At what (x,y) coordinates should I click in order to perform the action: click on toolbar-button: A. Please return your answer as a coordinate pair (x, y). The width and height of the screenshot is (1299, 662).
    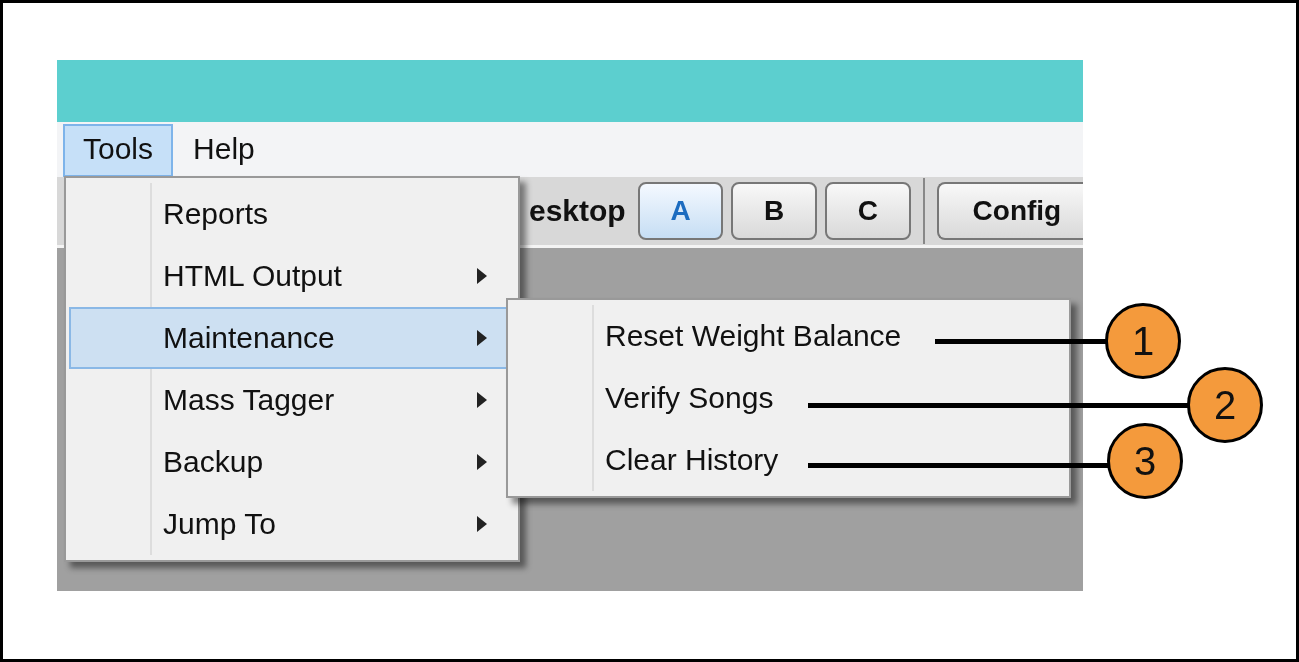
    Looking at the image, I should click on (680, 211).